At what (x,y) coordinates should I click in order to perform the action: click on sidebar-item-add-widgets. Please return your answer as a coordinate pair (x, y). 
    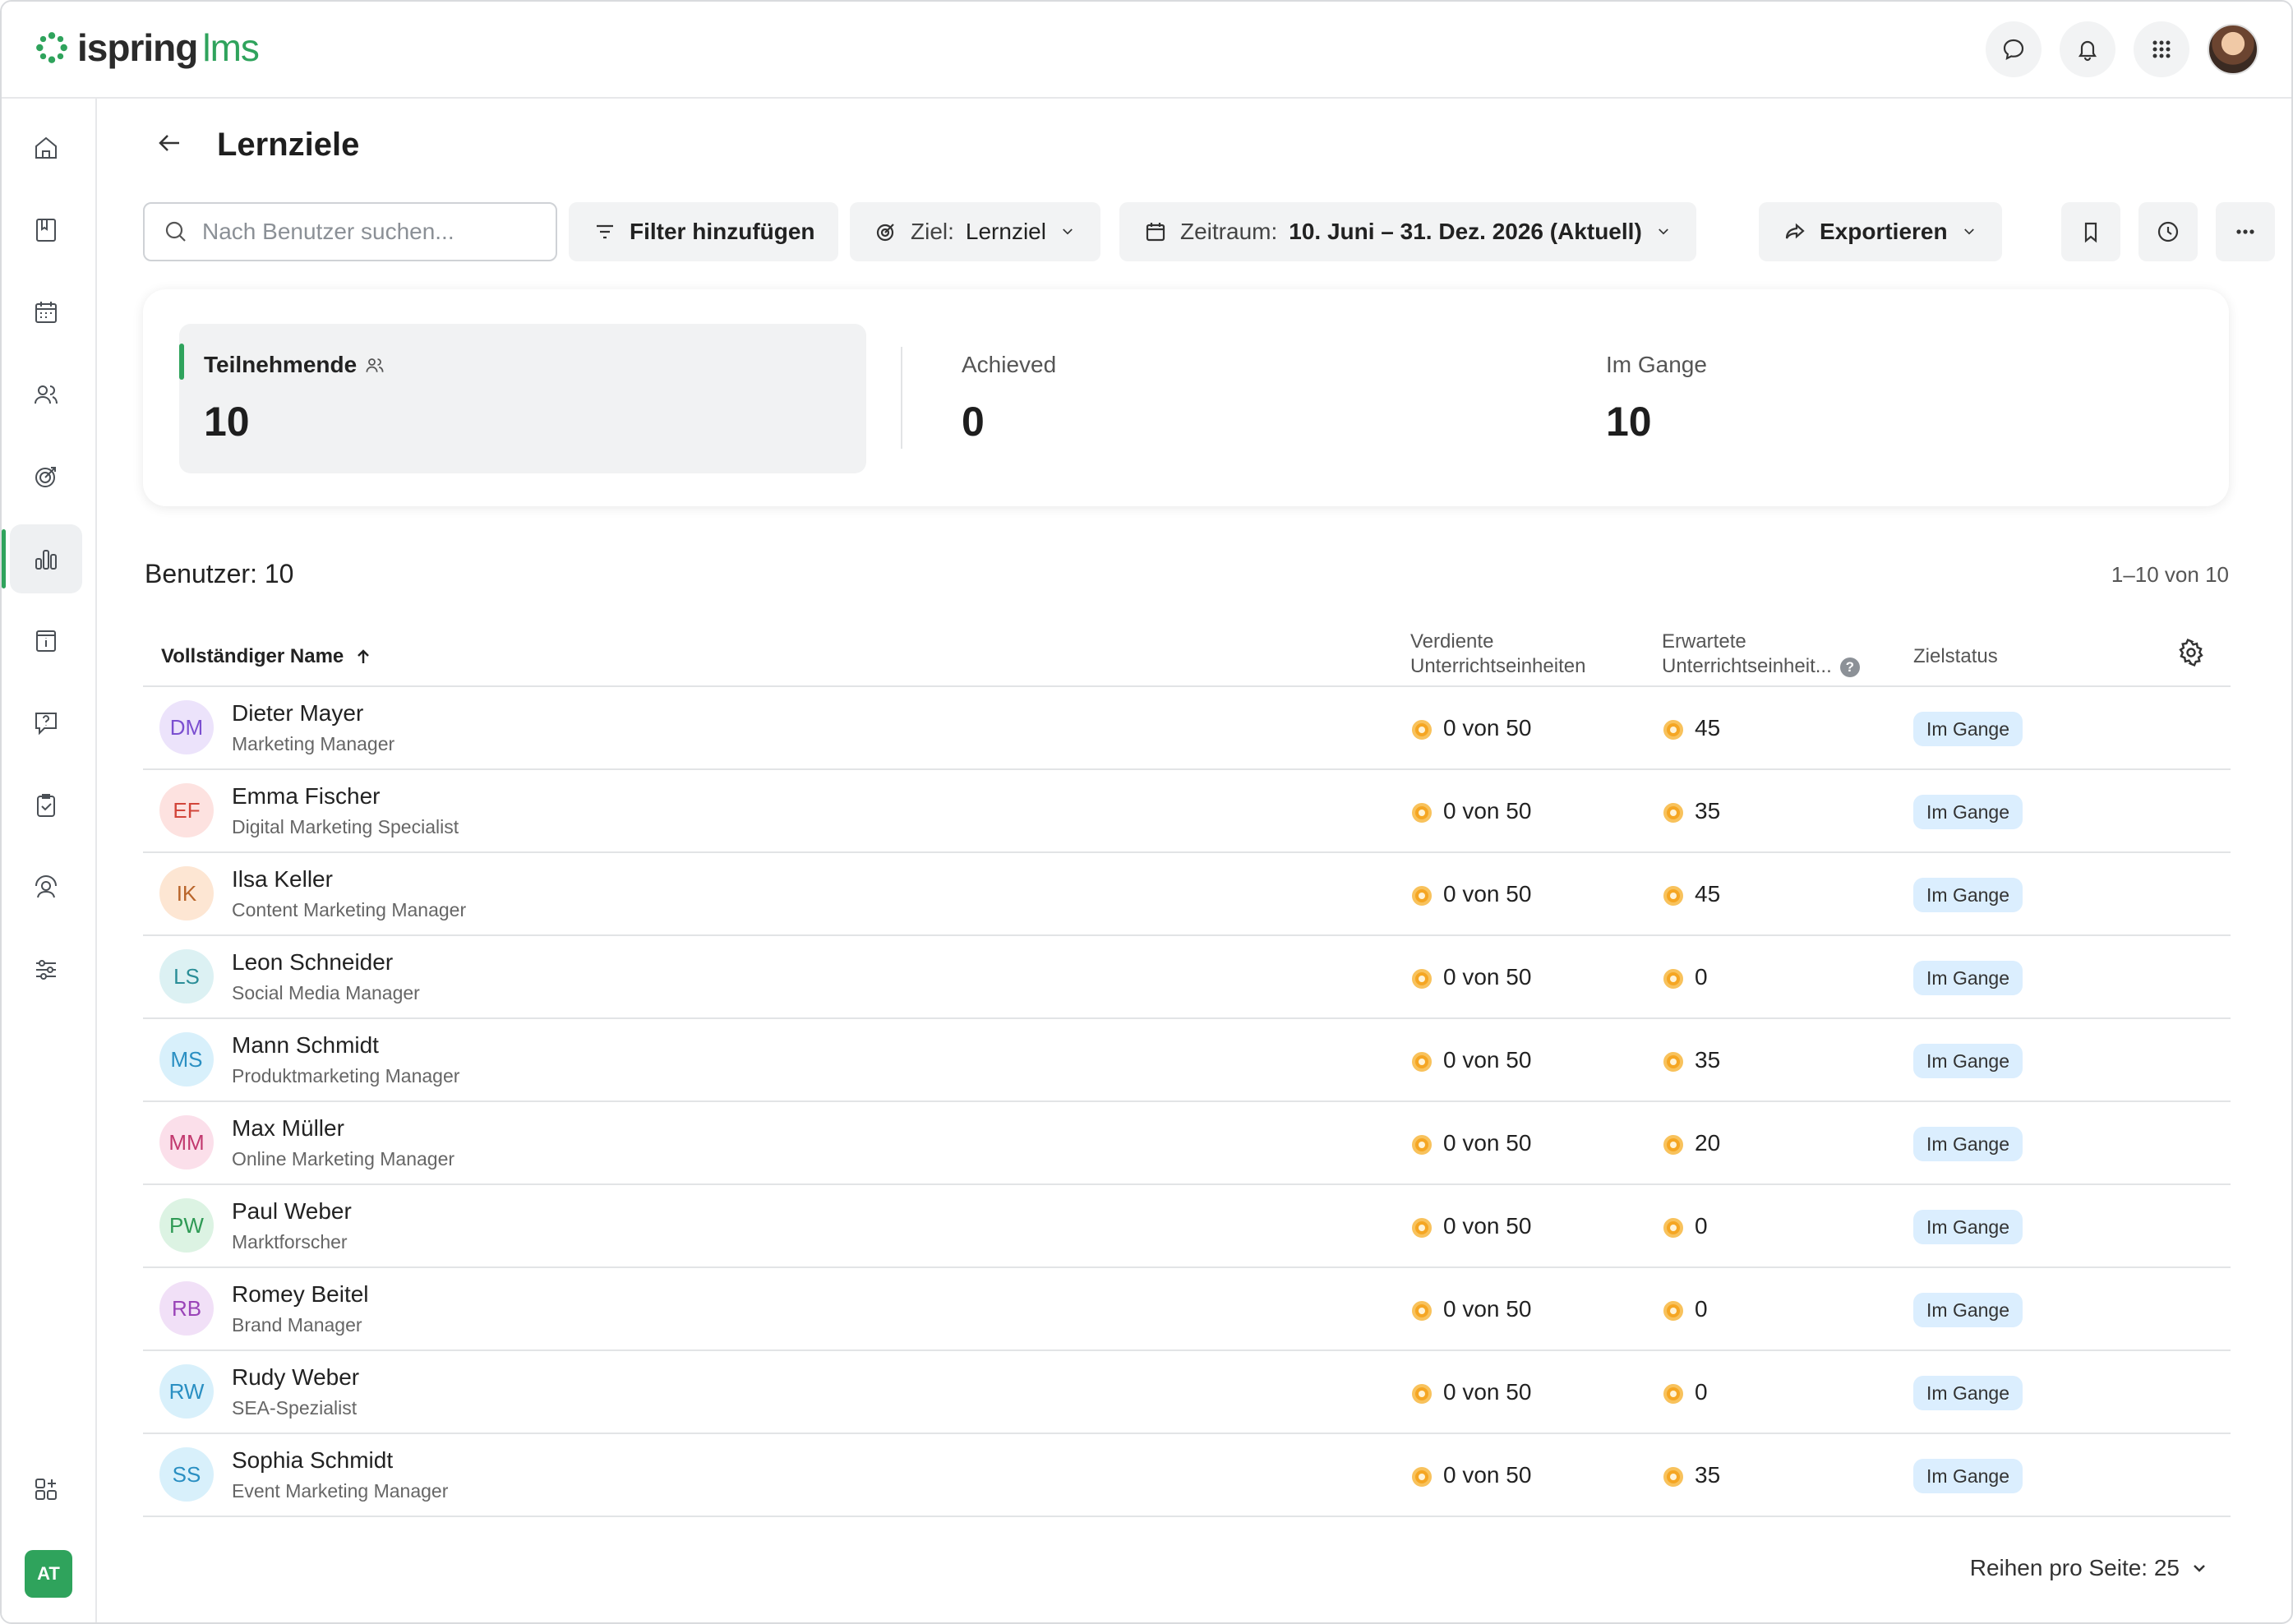
    Looking at the image, I should click on (46, 1489).